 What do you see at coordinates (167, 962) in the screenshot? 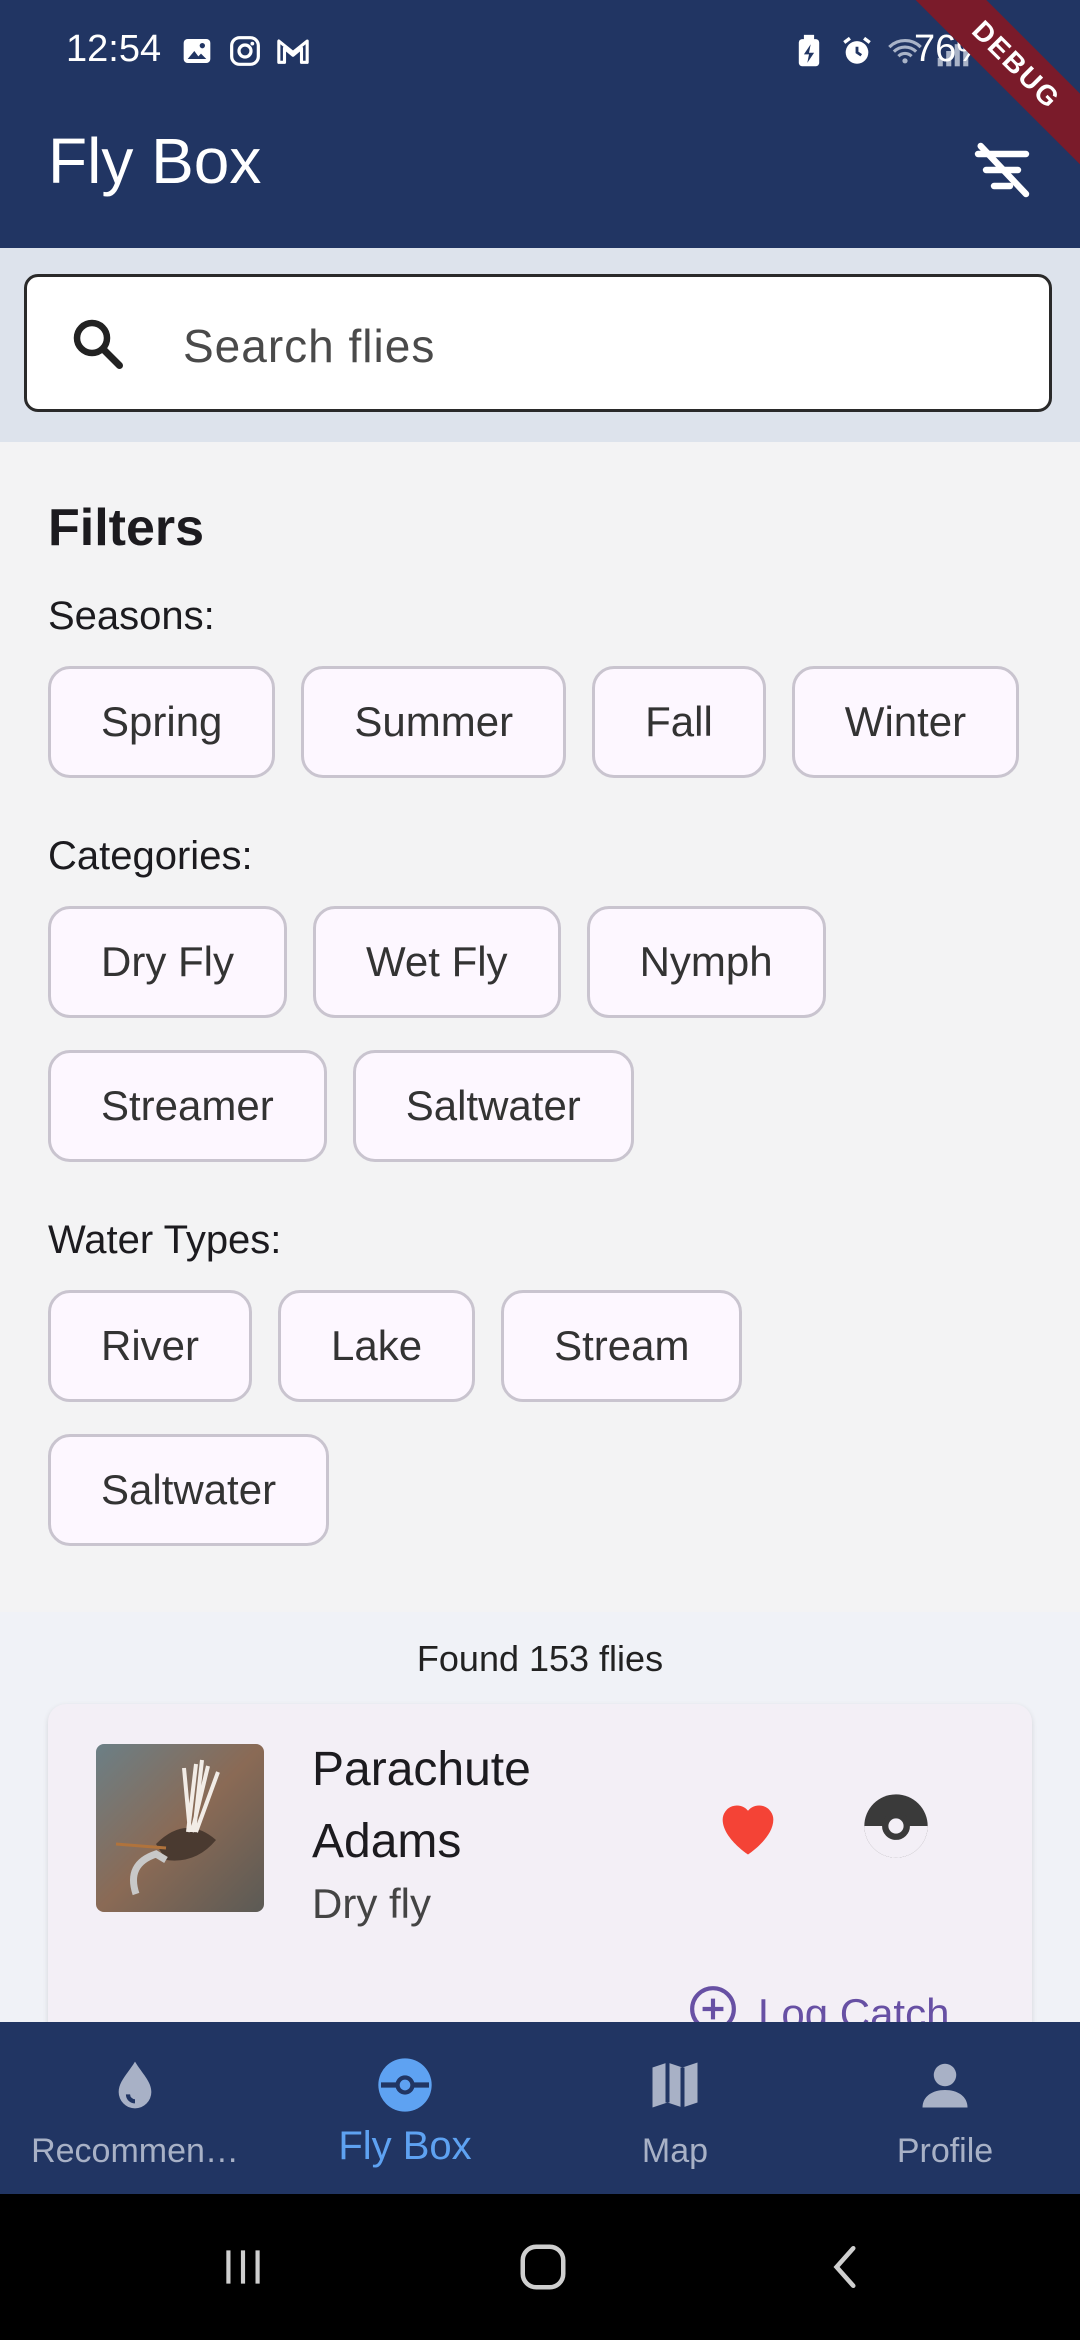
I see `chip-dry-fly: Dry Fly` at bounding box center [167, 962].